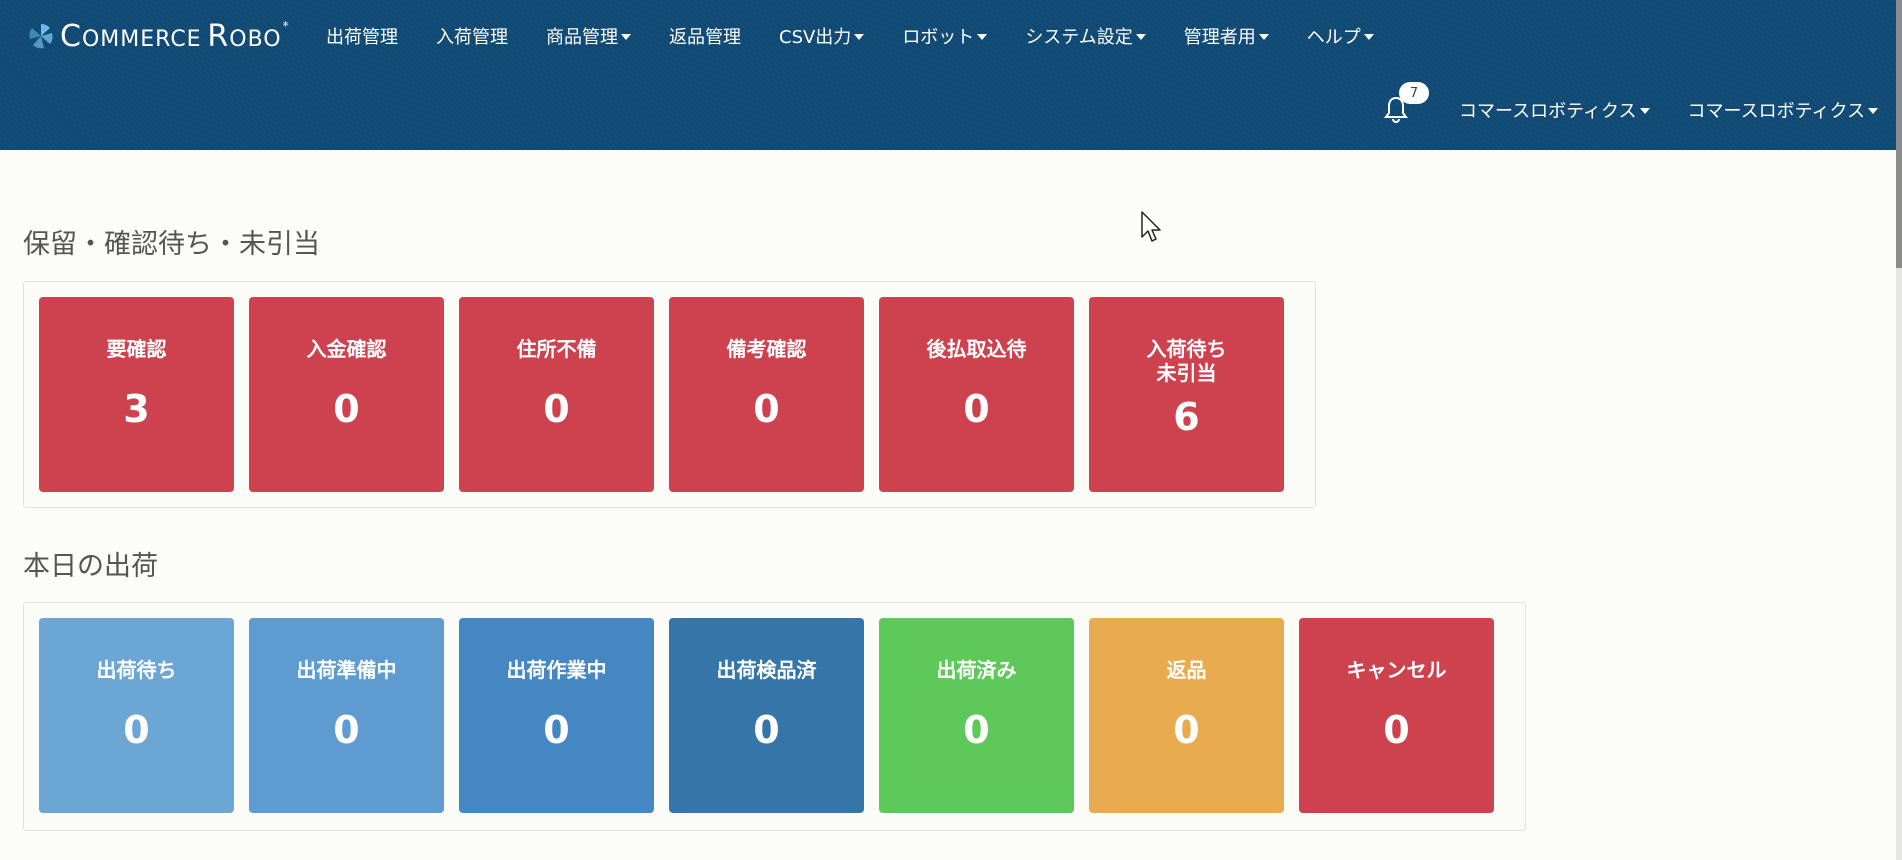  Describe the element at coordinates (1899, 134) in the screenshot. I see `scrollbar-thumb` at that location.